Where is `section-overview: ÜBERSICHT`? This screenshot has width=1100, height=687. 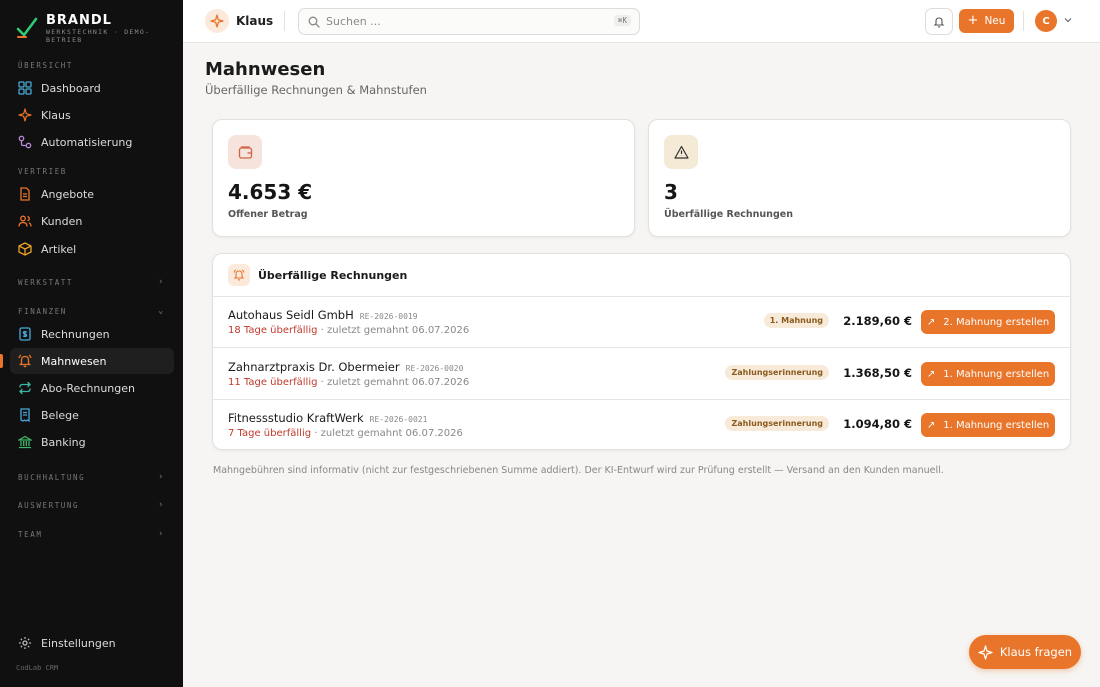 section-overview: ÜBERSICHT is located at coordinates (46, 65).